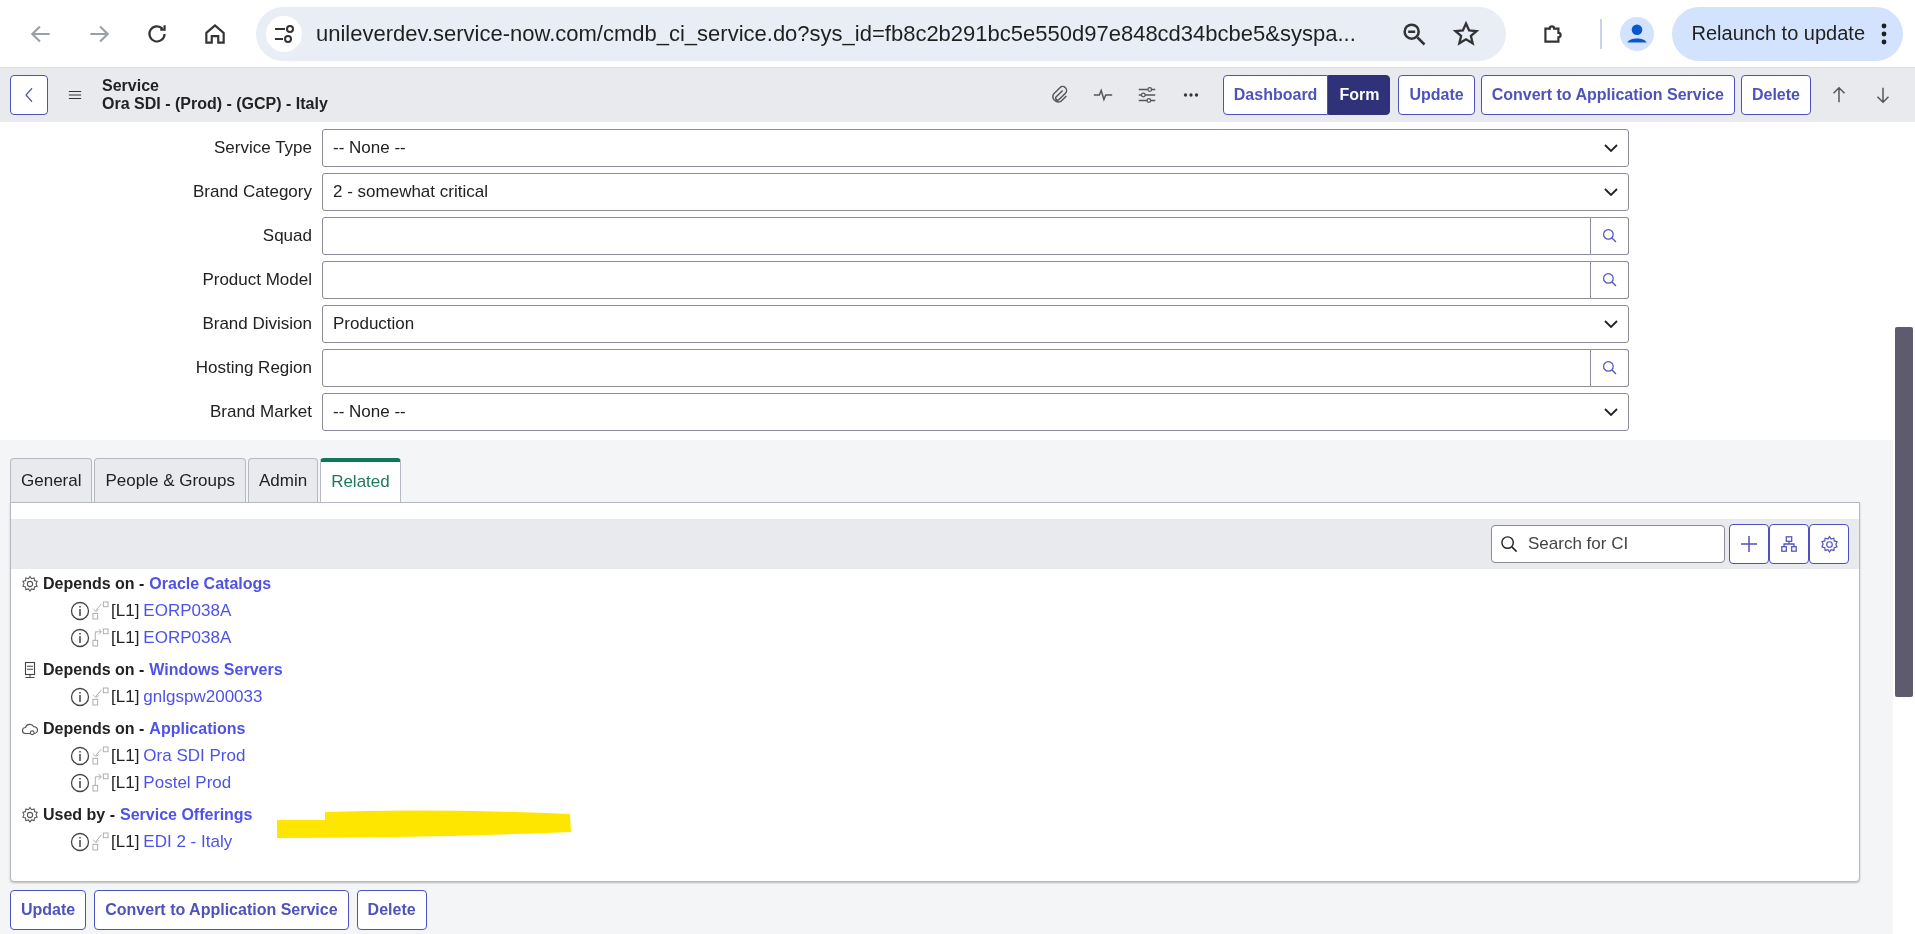  Describe the element at coordinates (257, 324) in the screenshot. I see `field-label: Brand Division` at that location.